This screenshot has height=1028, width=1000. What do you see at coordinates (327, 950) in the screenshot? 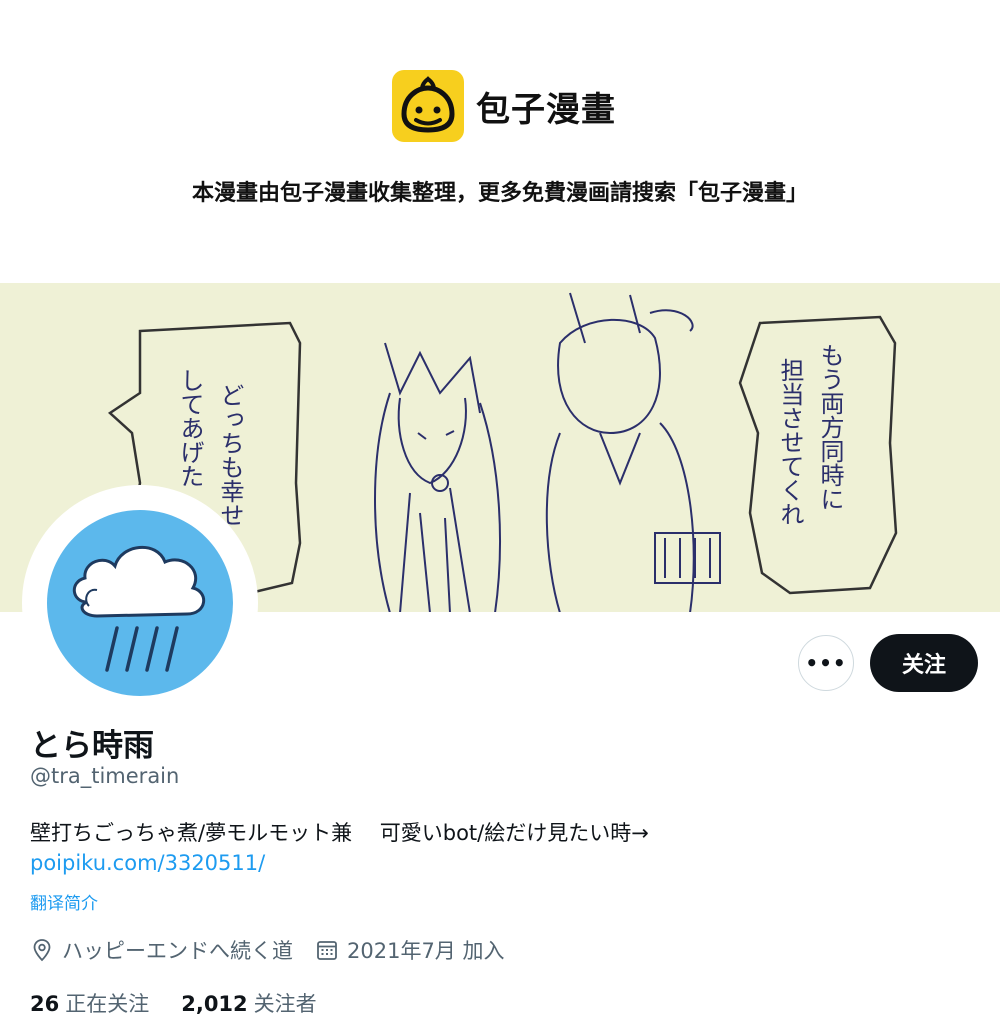
I see `calendar-icon` at bounding box center [327, 950].